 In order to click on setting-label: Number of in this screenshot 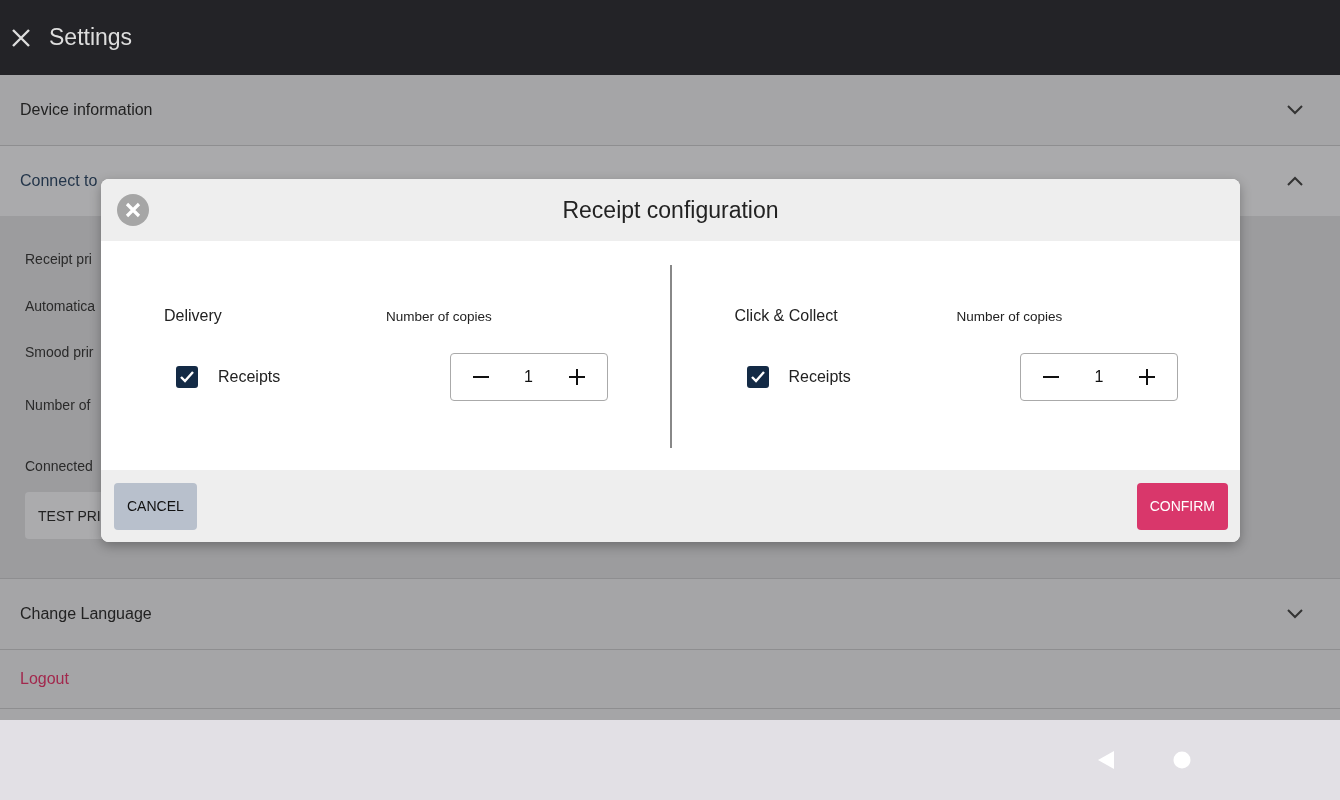, I will do `click(58, 405)`.